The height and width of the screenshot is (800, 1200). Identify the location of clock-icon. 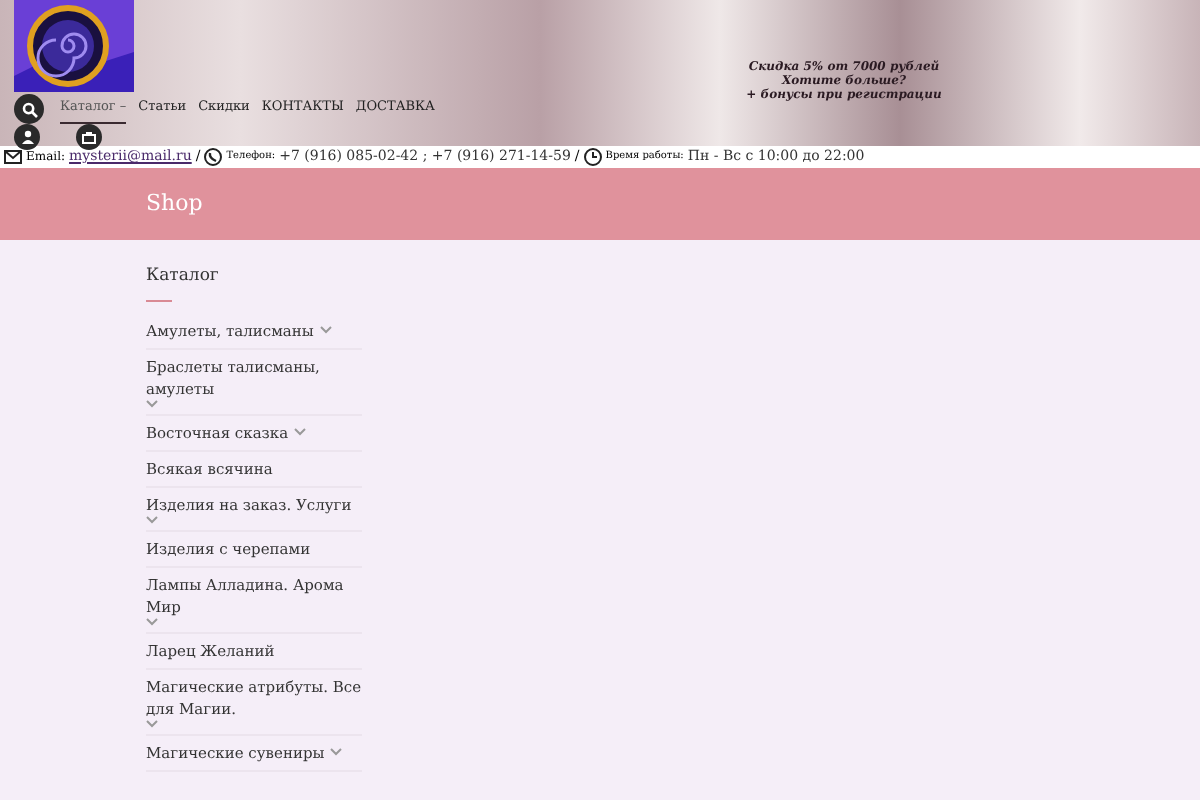
(592, 157).